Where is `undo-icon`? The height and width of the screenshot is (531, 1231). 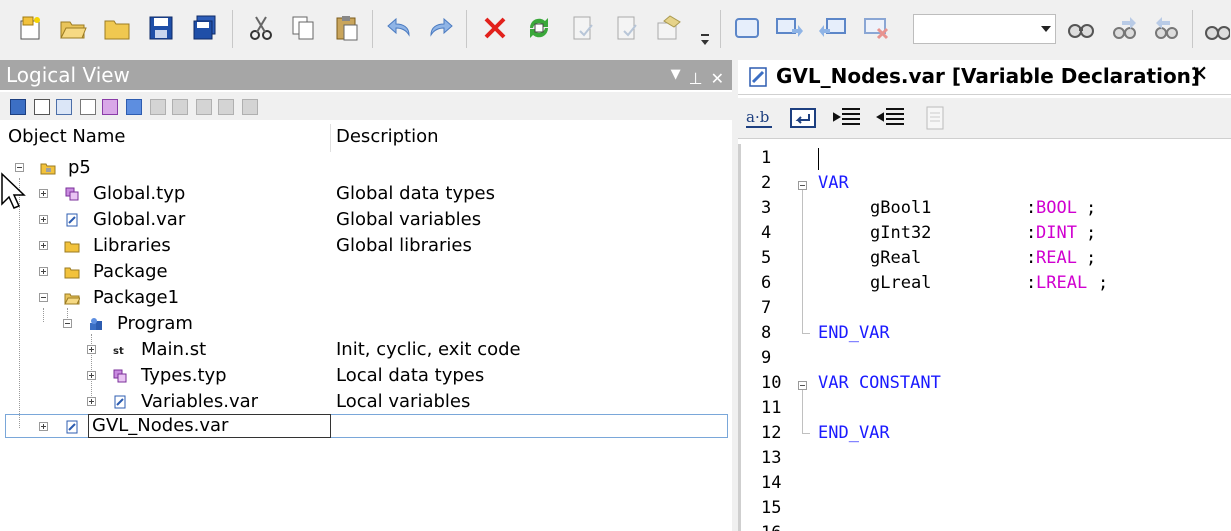 undo-icon is located at coordinates (399, 28).